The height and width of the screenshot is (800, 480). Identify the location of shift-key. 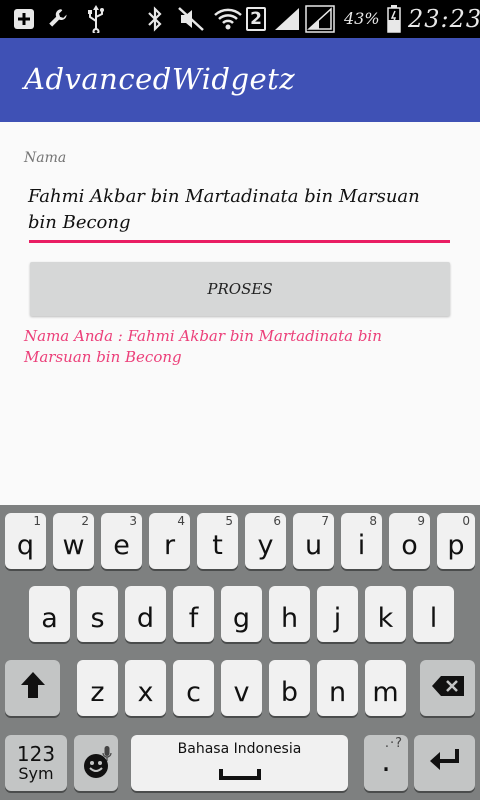
(32, 688).